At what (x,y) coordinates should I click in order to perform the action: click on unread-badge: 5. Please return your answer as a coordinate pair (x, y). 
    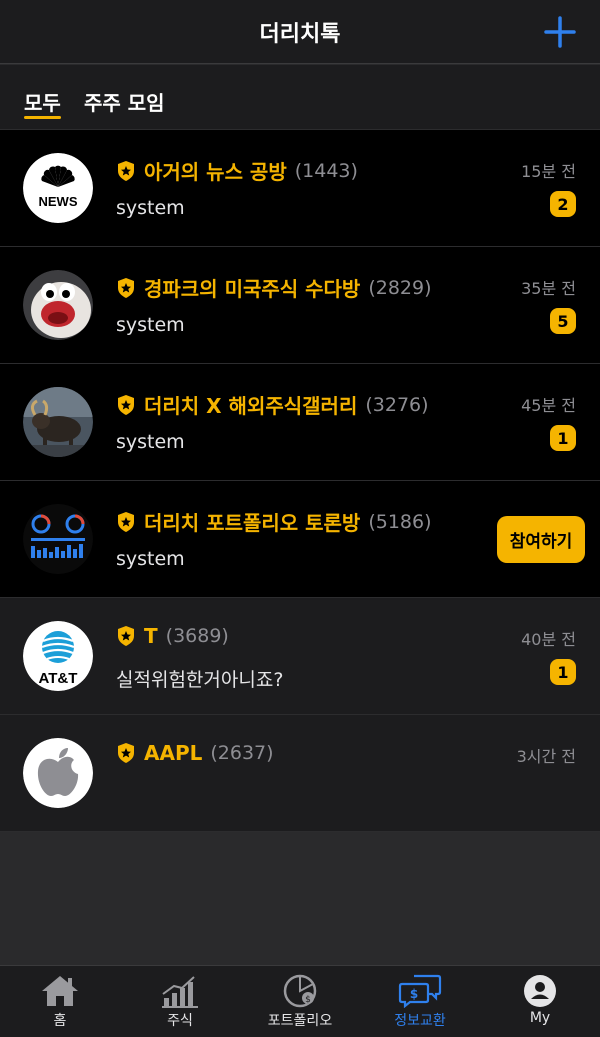
    Looking at the image, I should click on (563, 321).